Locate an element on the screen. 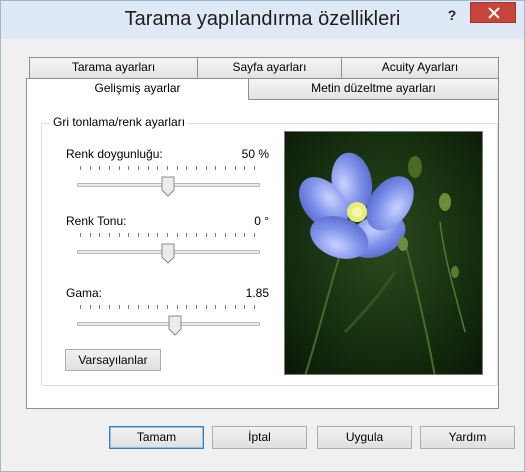  help-footer-button: Yardım is located at coordinates (467, 437).